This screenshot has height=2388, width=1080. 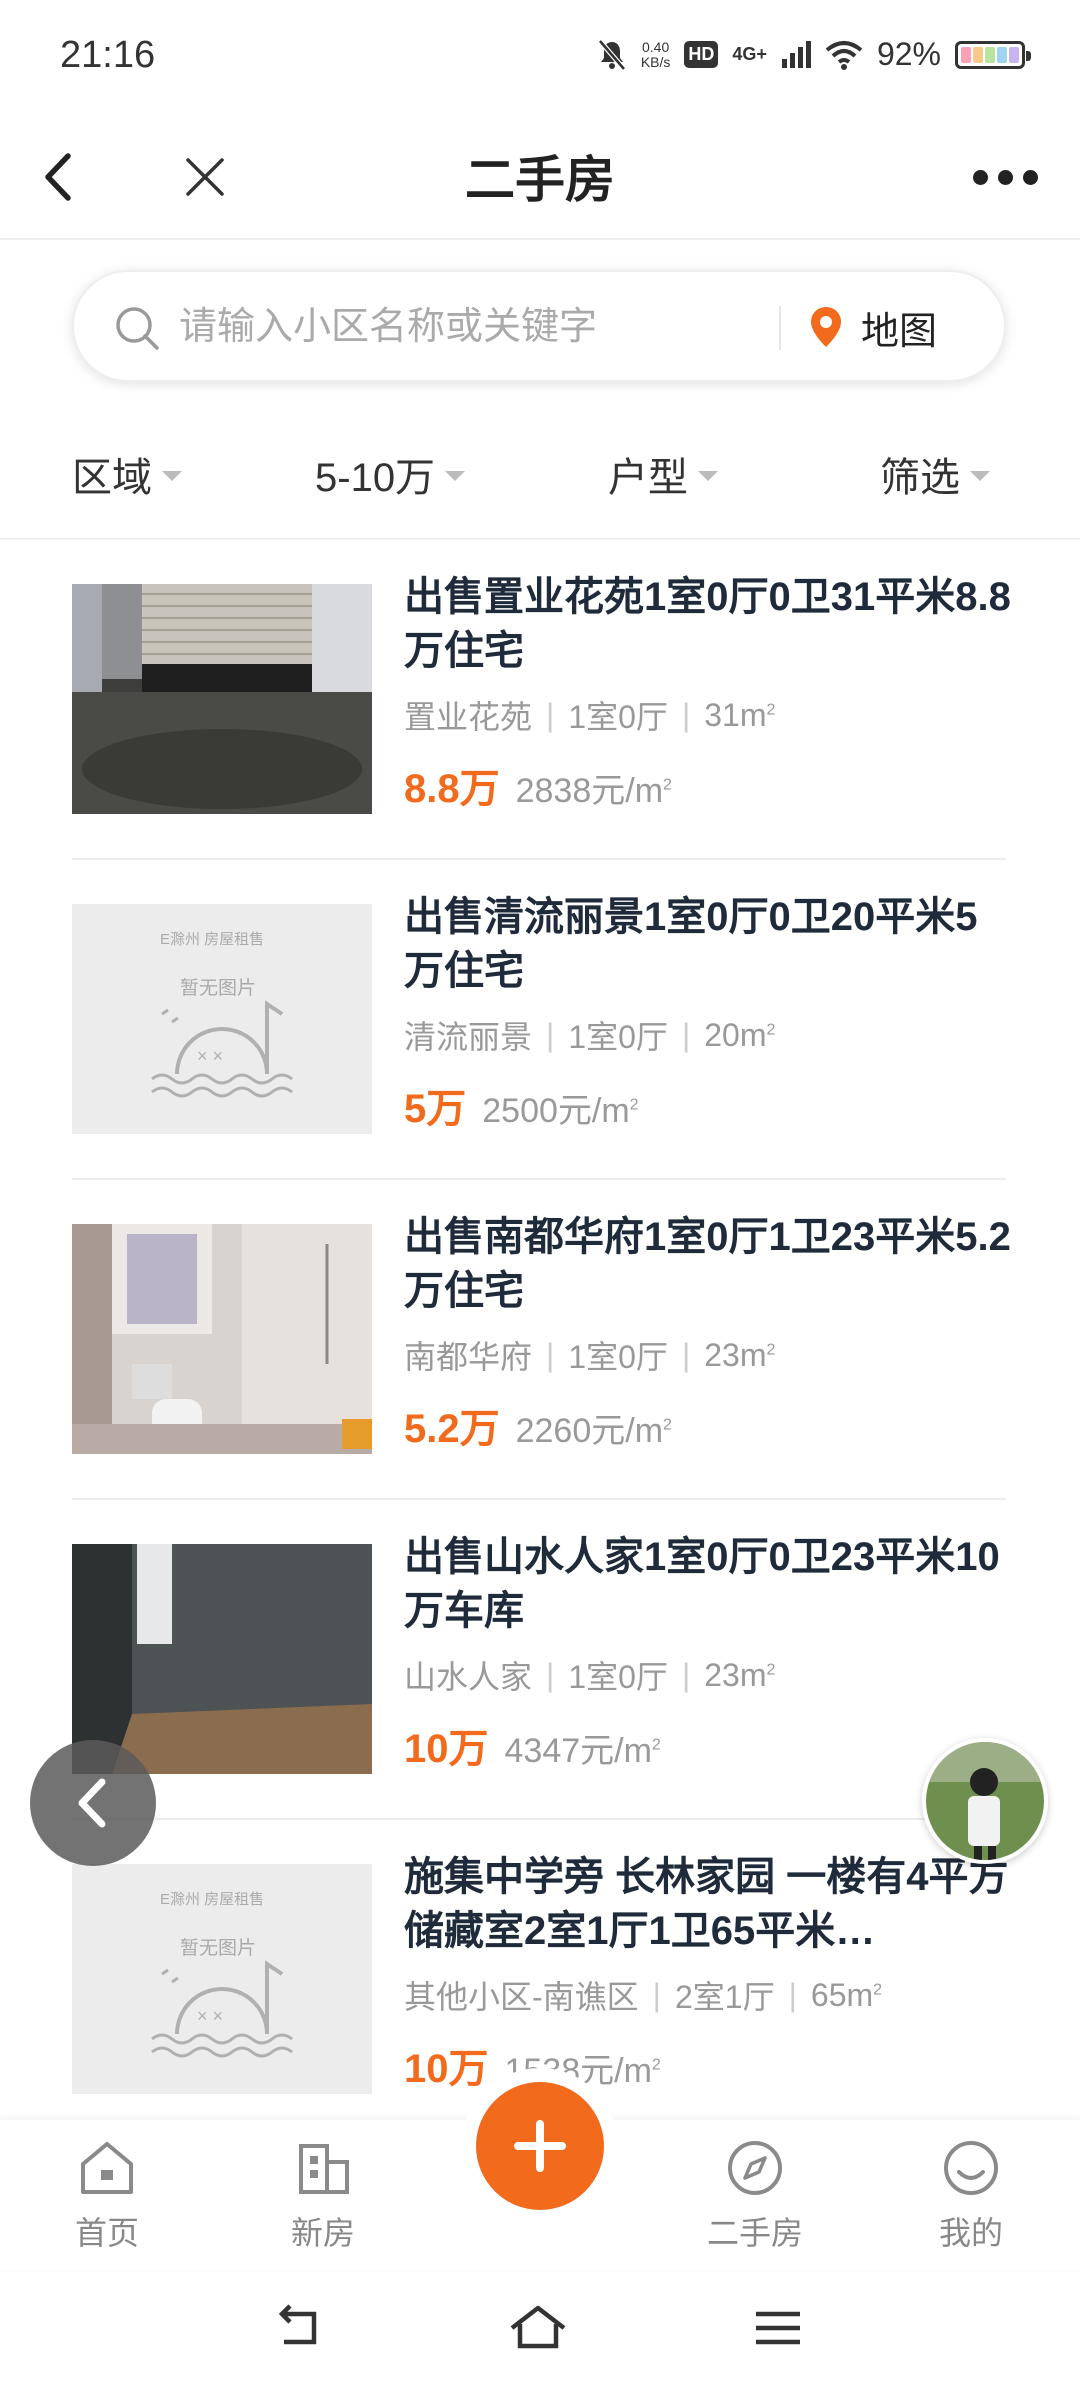 I want to click on bottom-tab-bar: 首页 新房 二手房 我的, so click(x=540, y=2176).